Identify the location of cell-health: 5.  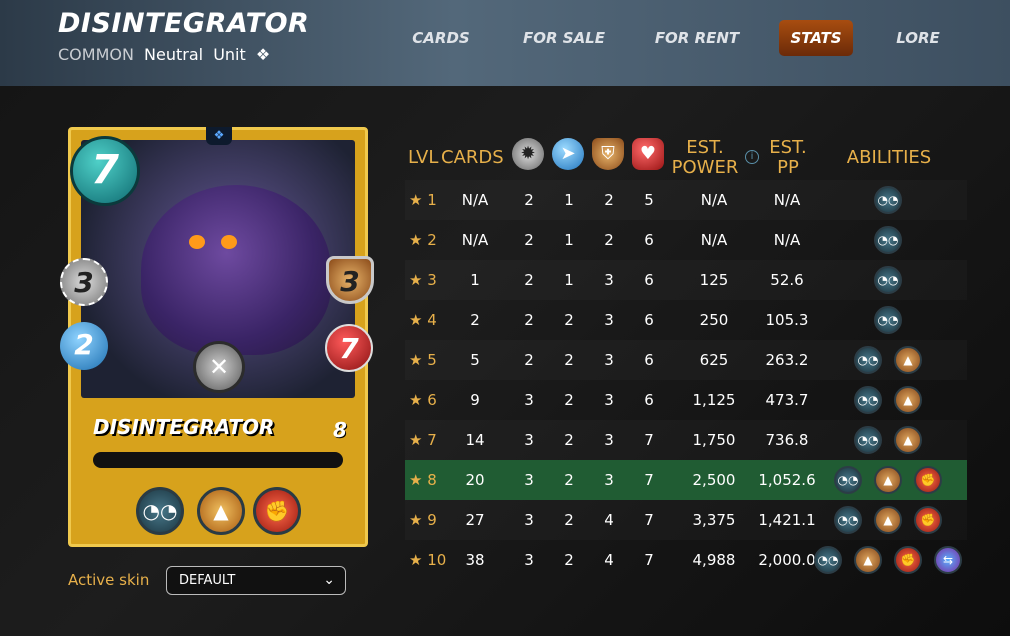
(649, 200).